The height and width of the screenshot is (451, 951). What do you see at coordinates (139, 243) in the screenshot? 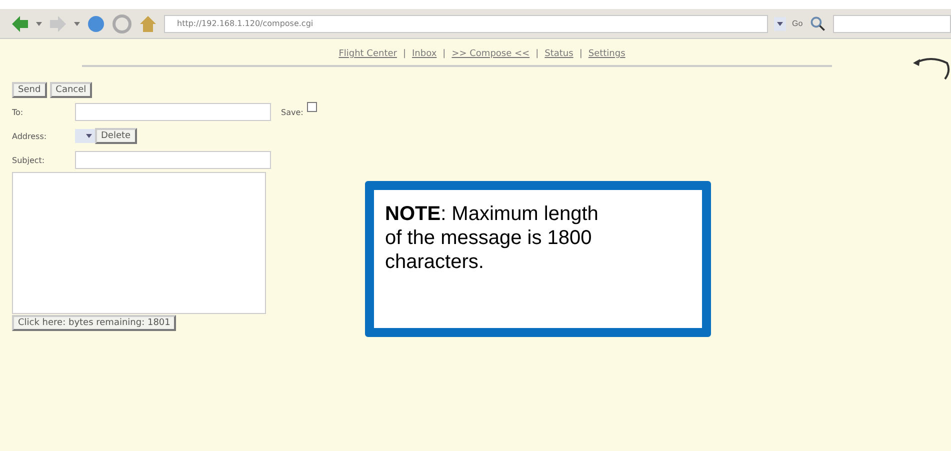
I see `message-field` at bounding box center [139, 243].